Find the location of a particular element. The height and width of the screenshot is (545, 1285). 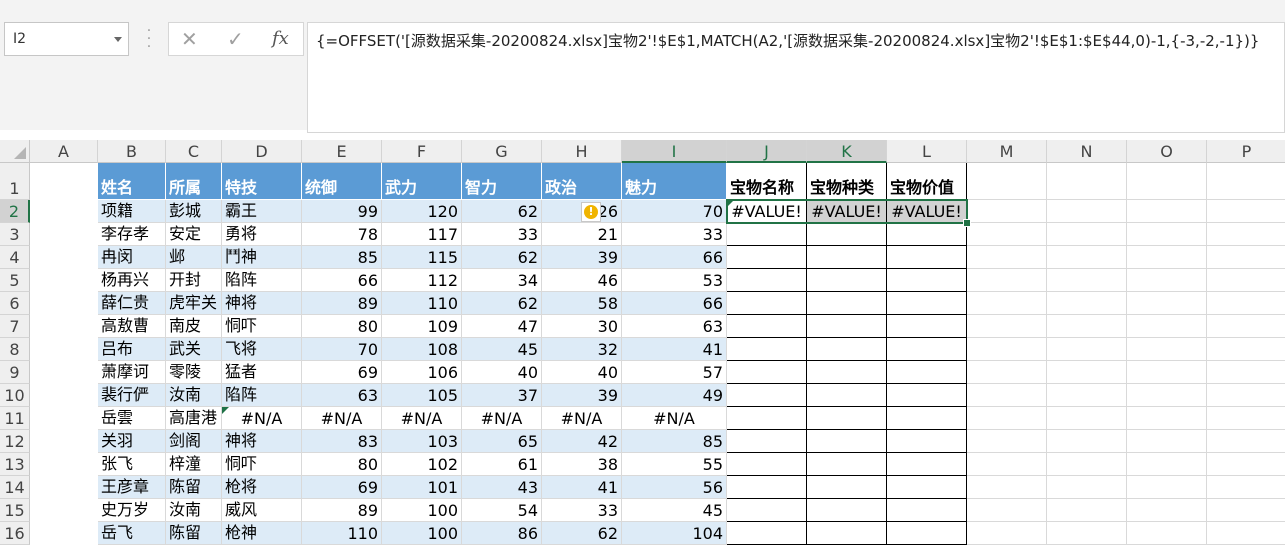

cell-j8 is located at coordinates (847, 349).